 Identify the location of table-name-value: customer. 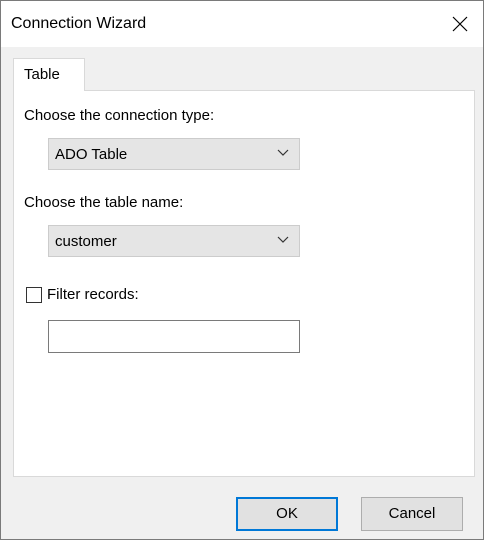
(86, 241).